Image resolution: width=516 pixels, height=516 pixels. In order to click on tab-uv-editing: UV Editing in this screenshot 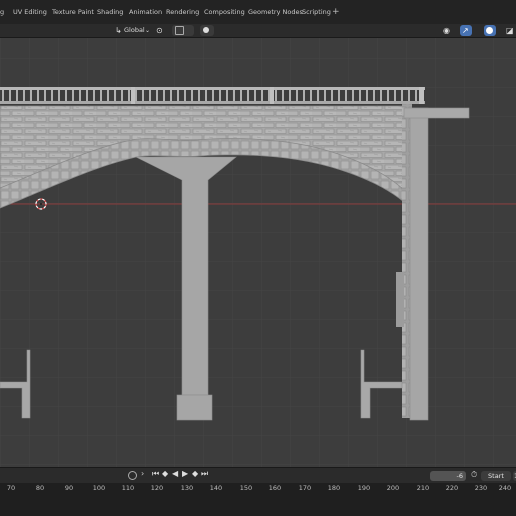, I will do `click(30, 12)`.